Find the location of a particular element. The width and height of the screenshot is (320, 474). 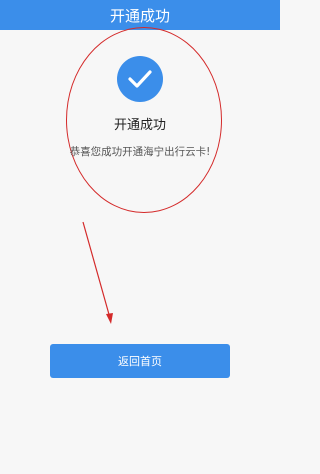

checkmark-icon is located at coordinates (140, 79).